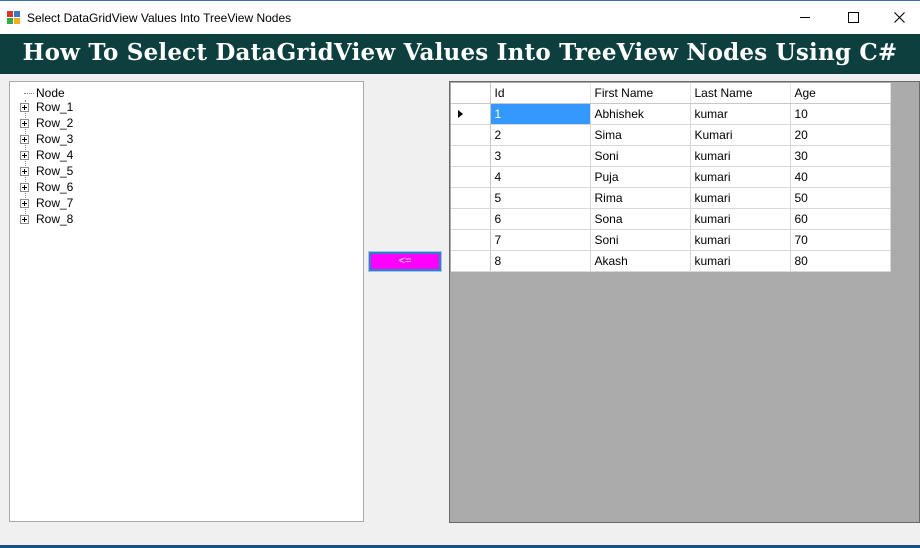  What do you see at coordinates (540, 177) in the screenshot?
I see `grid-cell: 4` at bounding box center [540, 177].